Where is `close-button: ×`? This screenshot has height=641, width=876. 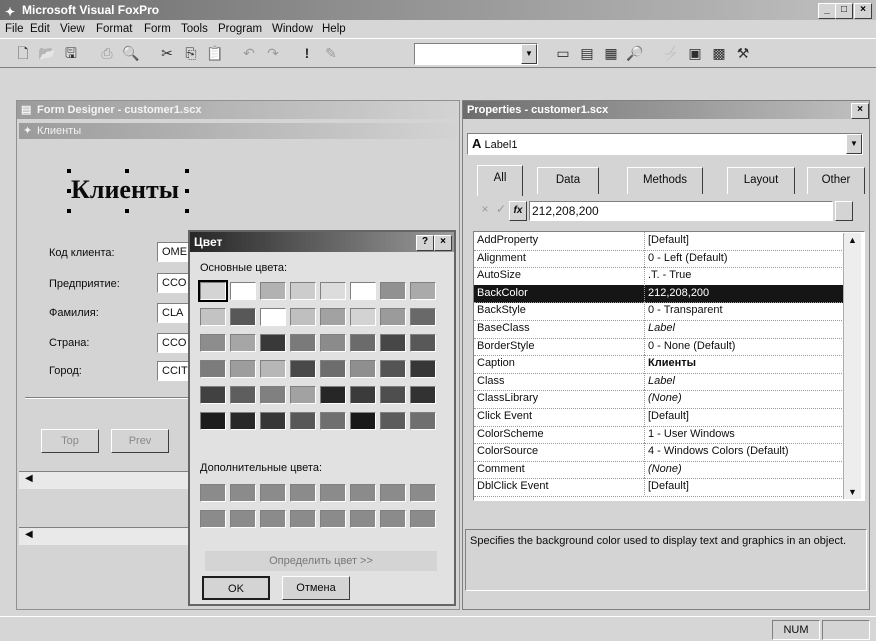
close-button: × is located at coordinates (863, 11).